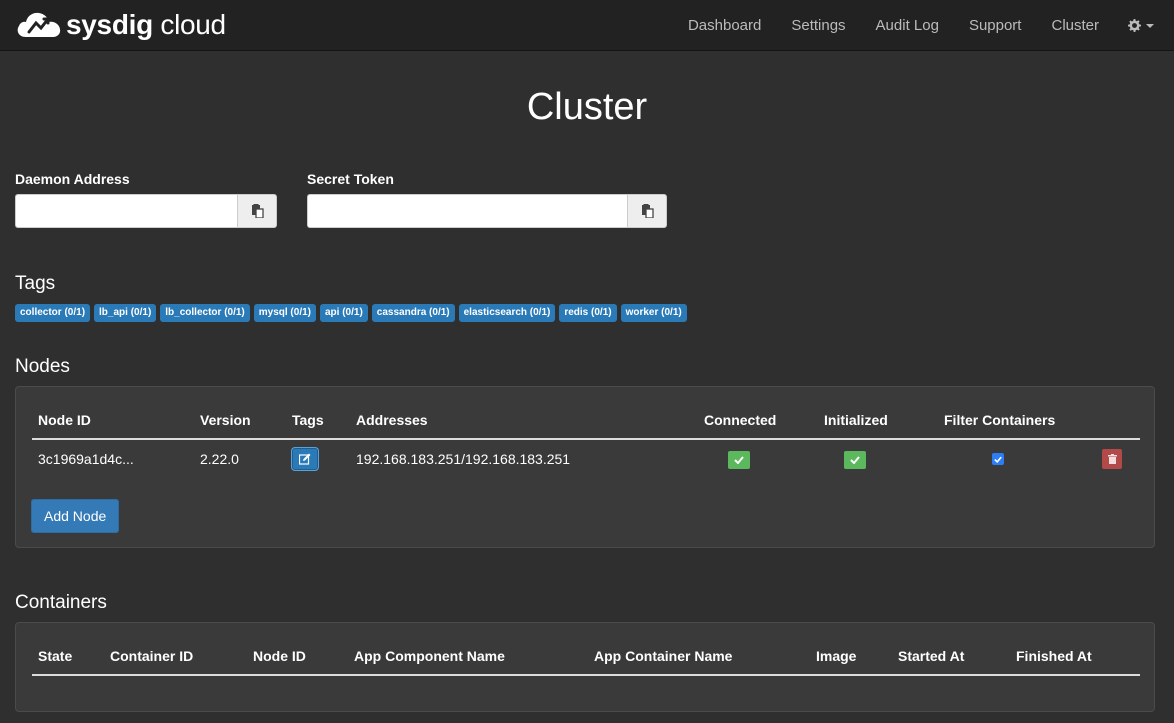 The width and height of the screenshot is (1174, 723). I want to click on col-started-at: Started At, so click(931, 656).